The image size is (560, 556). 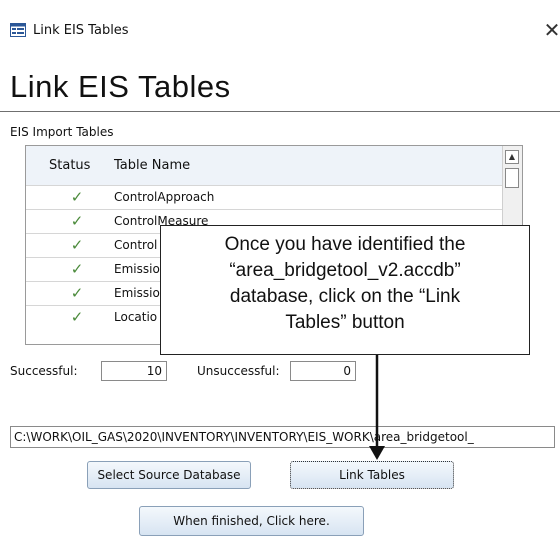 What do you see at coordinates (345, 270) in the screenshot?
I see `callout-line: “area_bridgetool_v2.accdb”` at bounding box center [345, 270].